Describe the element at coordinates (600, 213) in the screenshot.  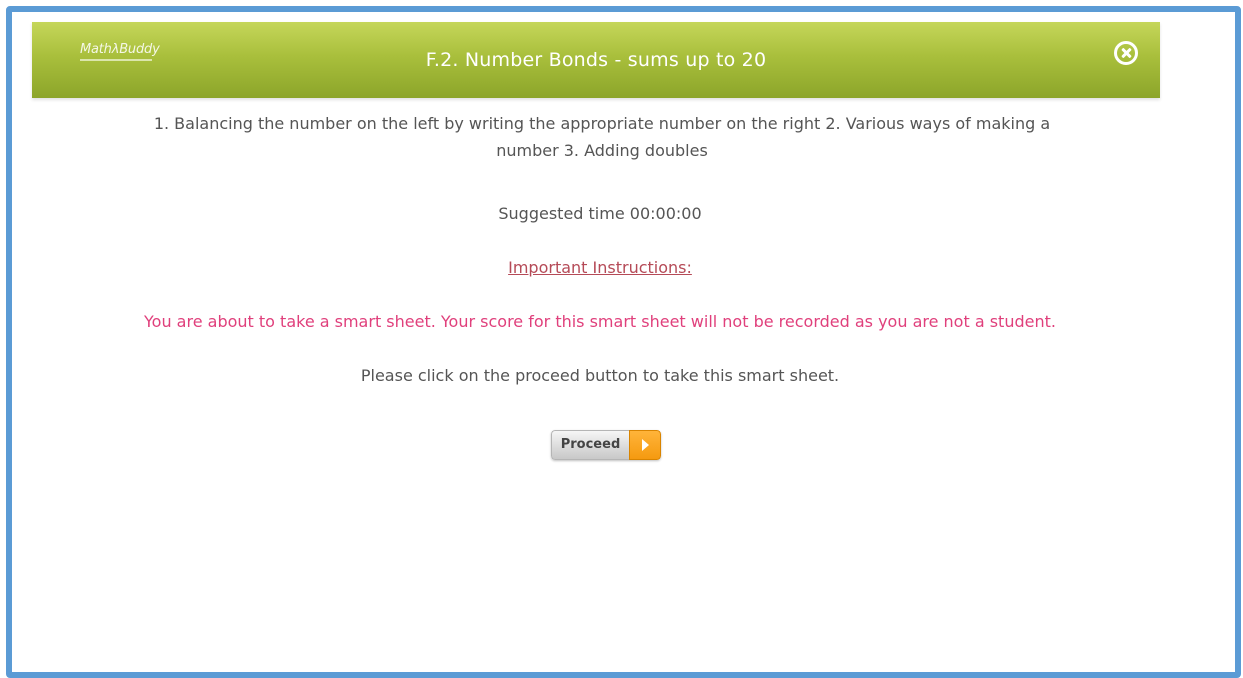
I see `suggested-time: Suggested time 00:00:00` at that location.